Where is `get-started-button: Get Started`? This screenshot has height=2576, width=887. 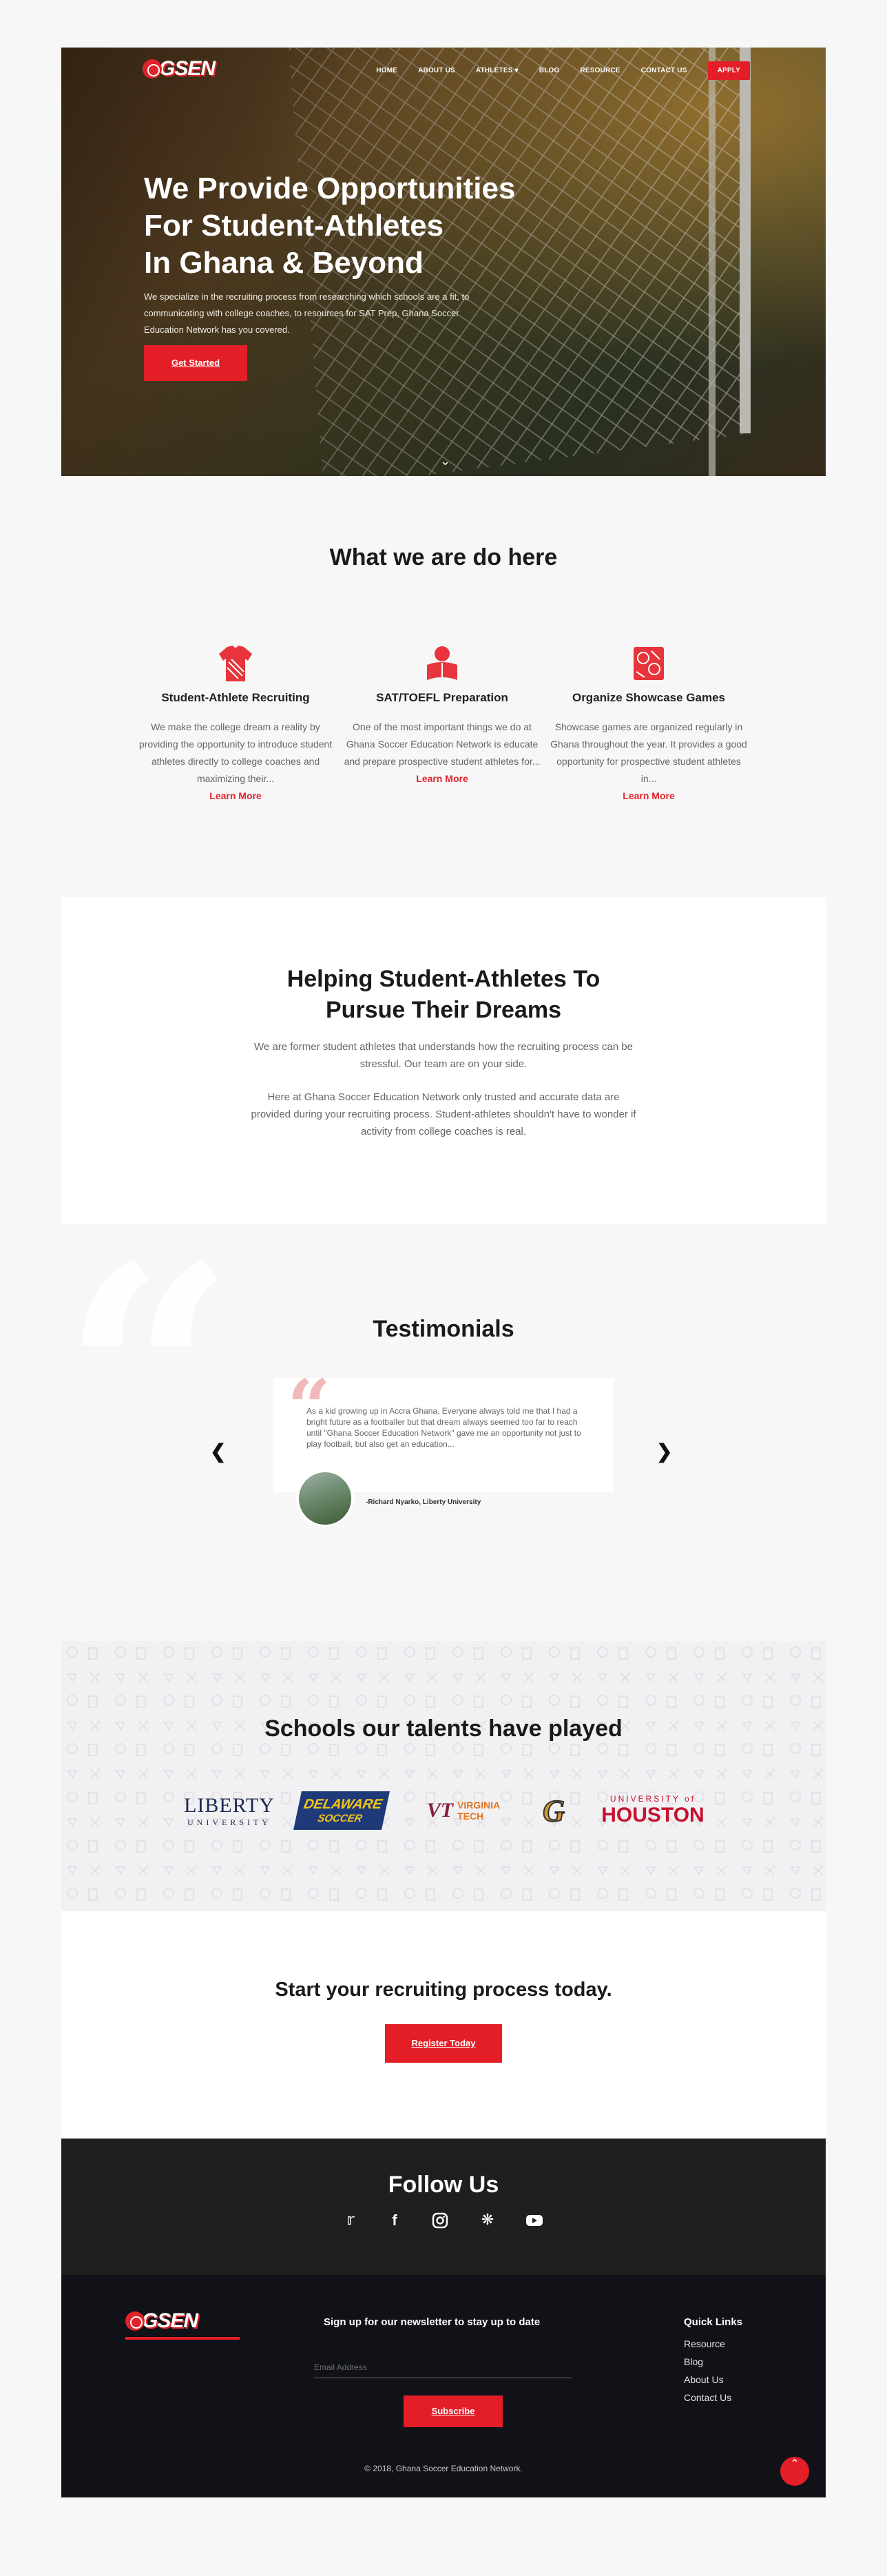 get-started-button: Get Started is located at coordinates (195, 363).